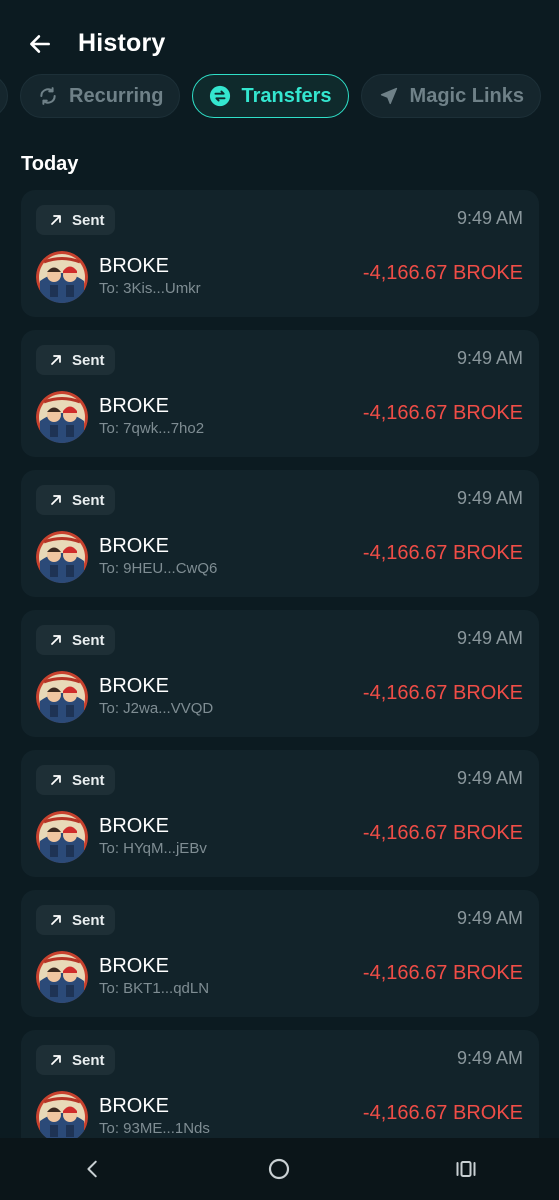  I want to click on arrow-left-icon, so click(40, 44).